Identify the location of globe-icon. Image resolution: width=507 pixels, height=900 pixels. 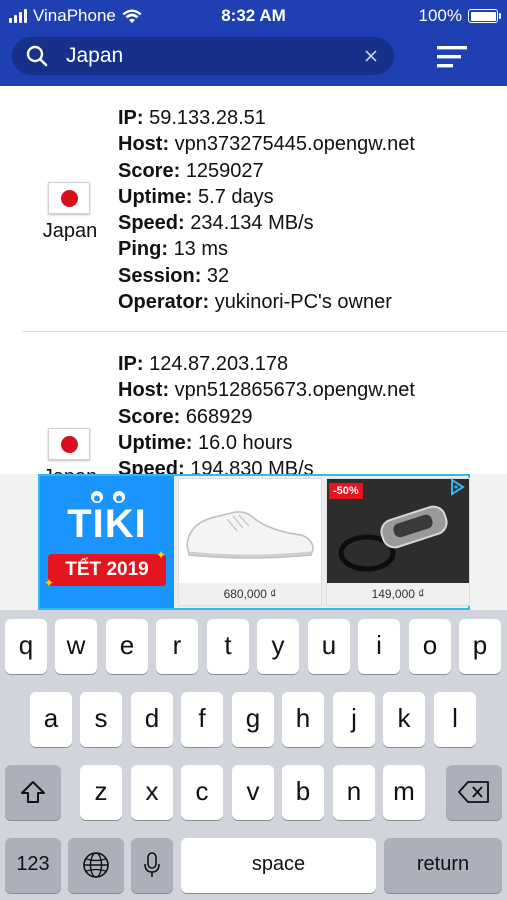
(96, 865).